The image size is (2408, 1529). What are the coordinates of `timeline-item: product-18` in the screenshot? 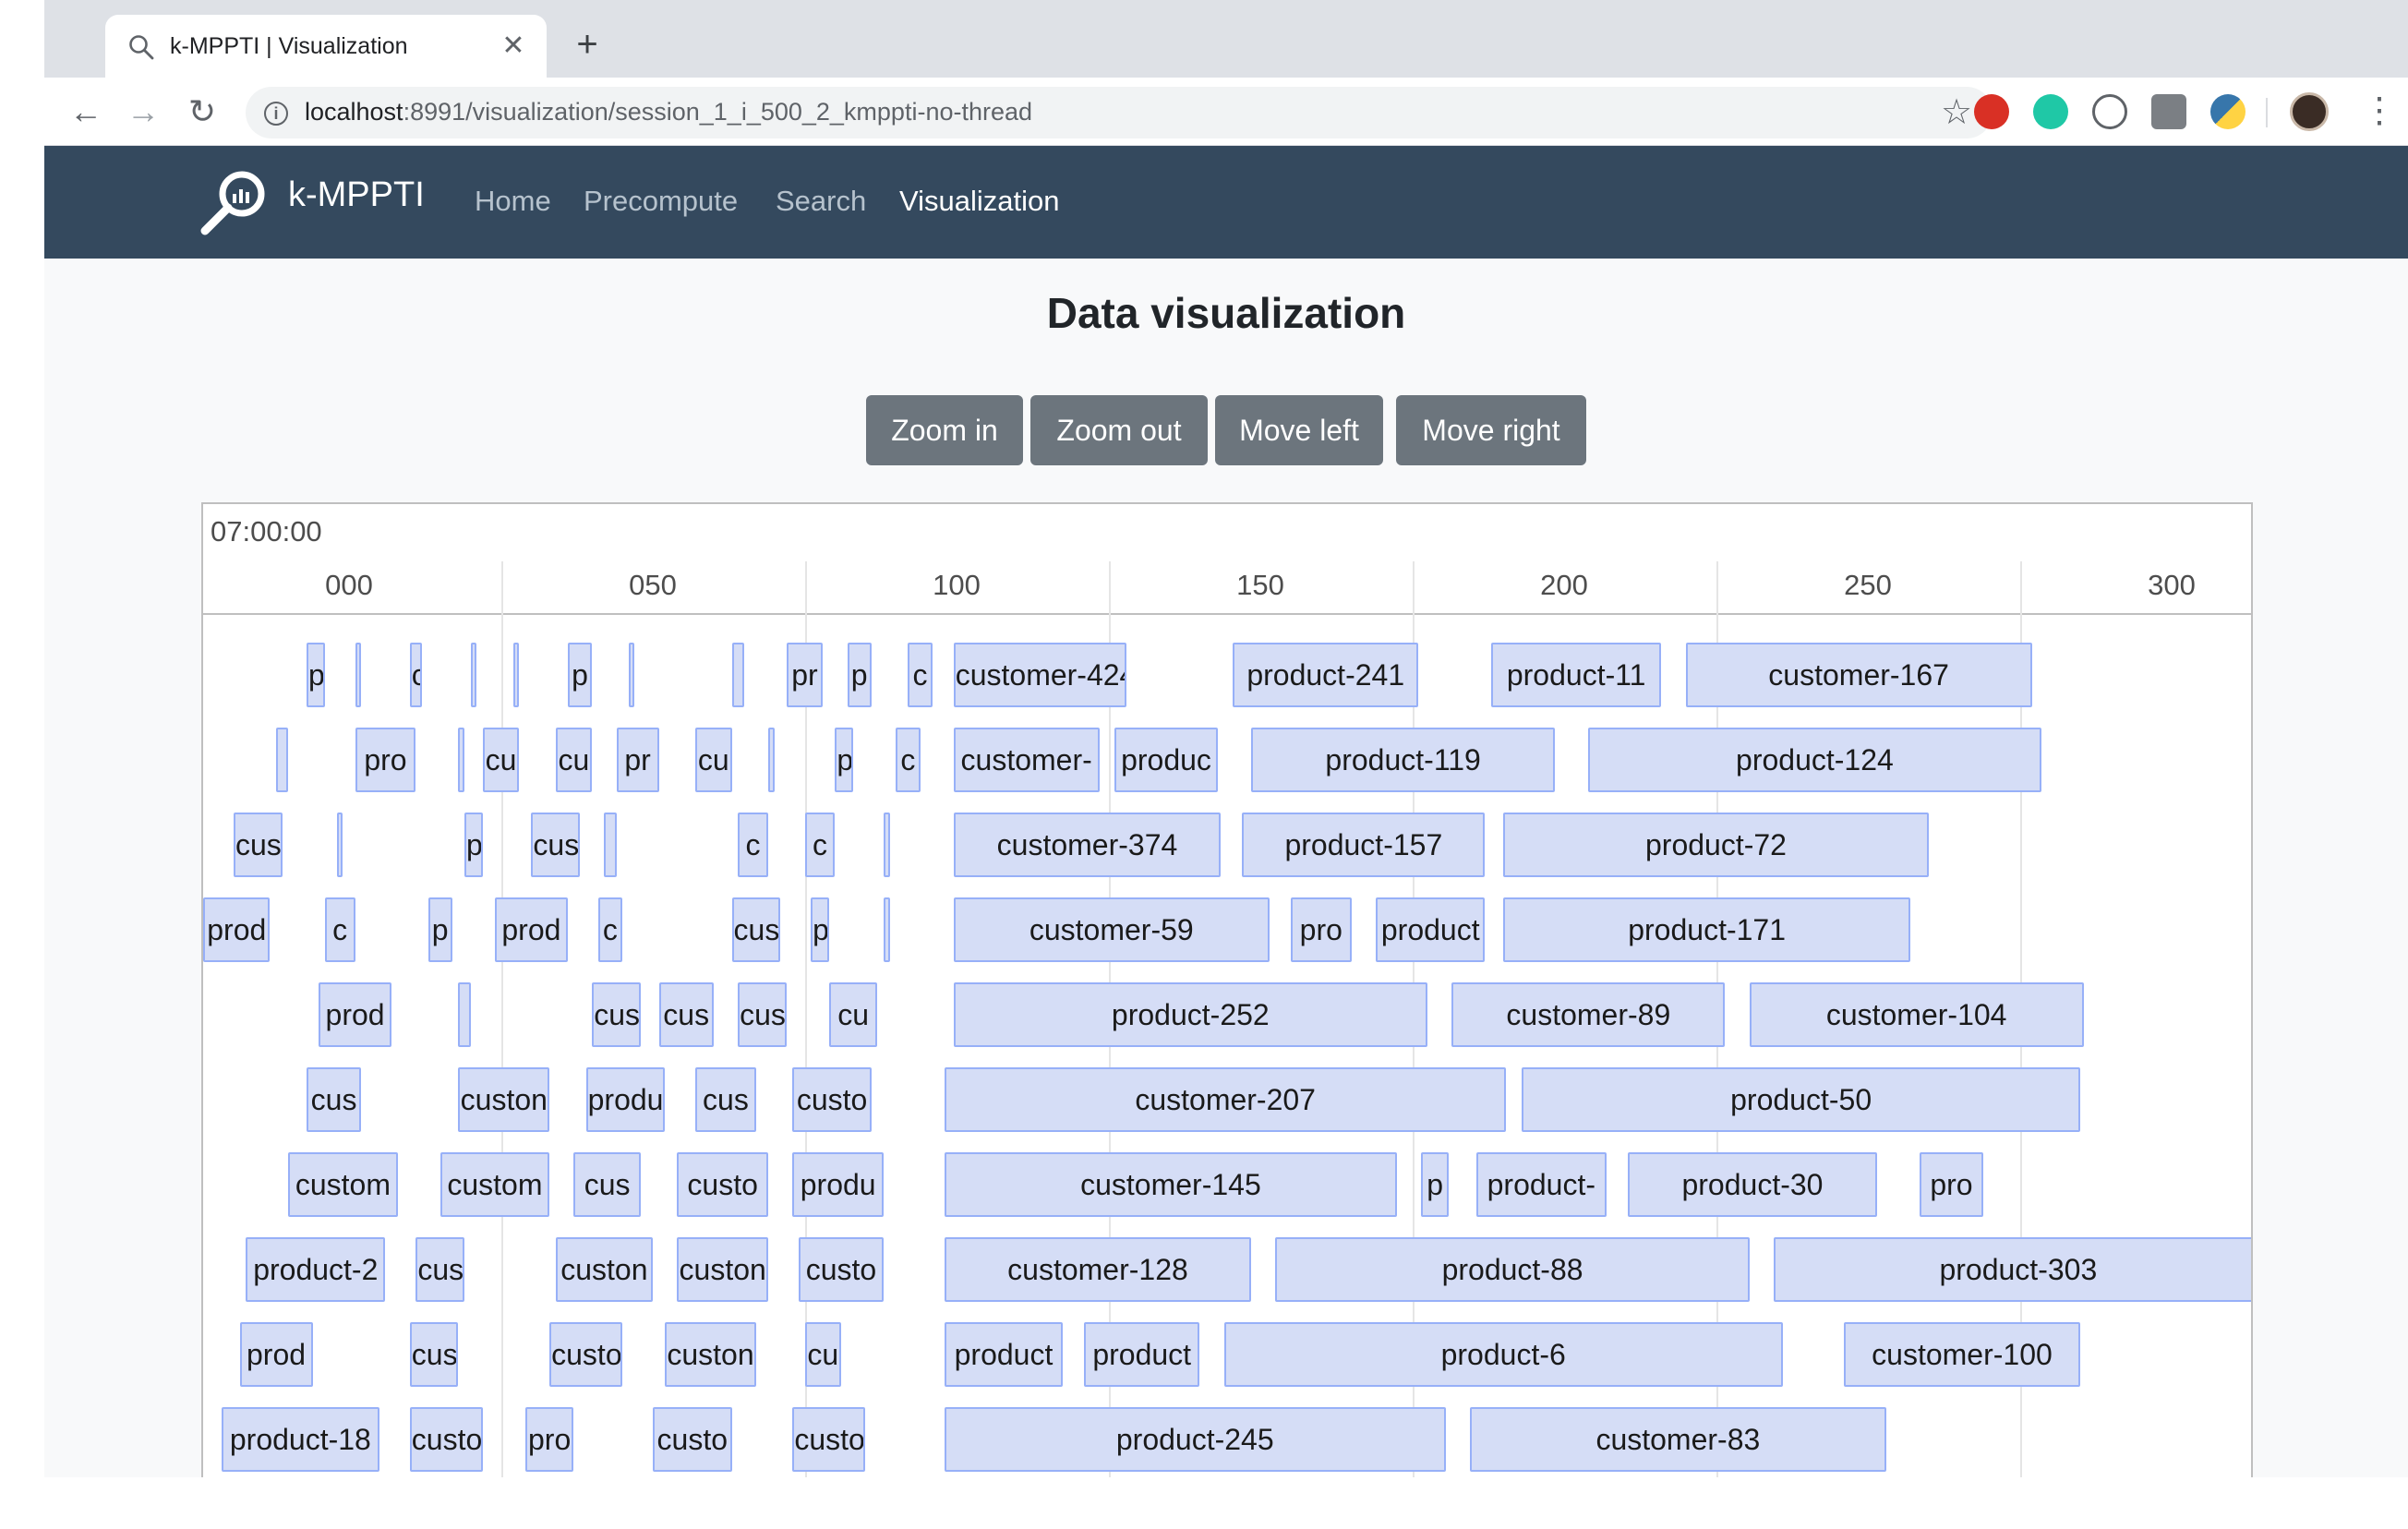 It's located at (300, 1439).